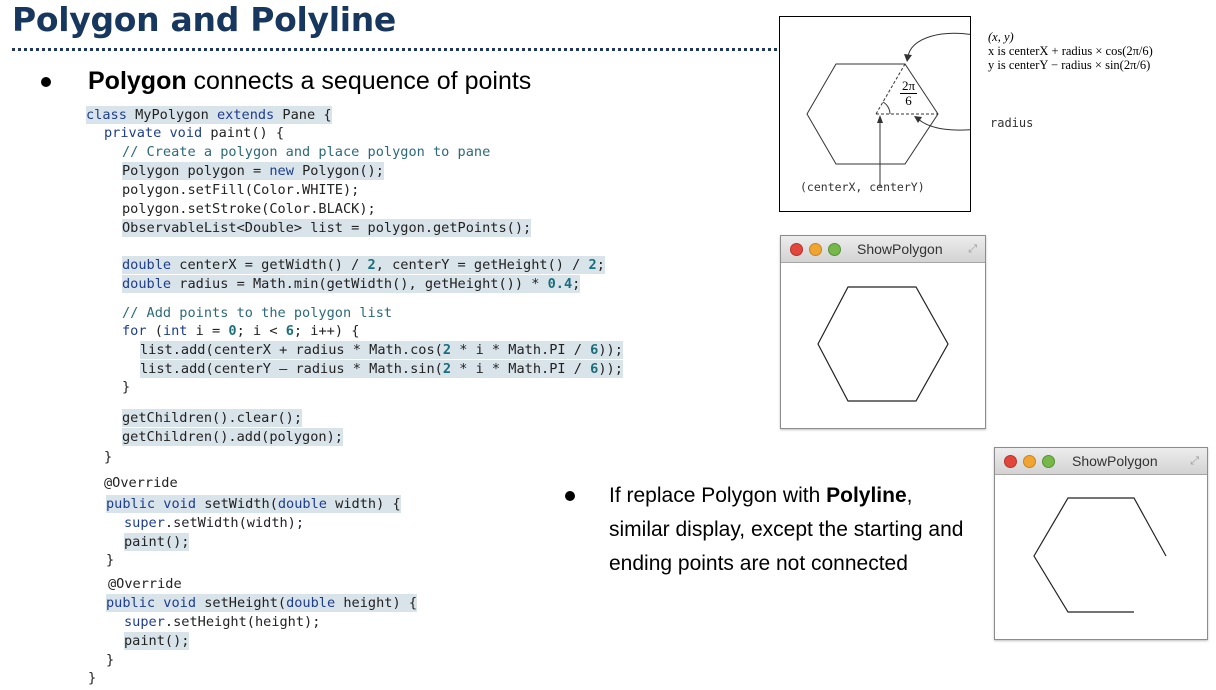 The width and height of the screenshot is (1216, 690). I want to click on angle-label: 2π 6, so click(909, 93).